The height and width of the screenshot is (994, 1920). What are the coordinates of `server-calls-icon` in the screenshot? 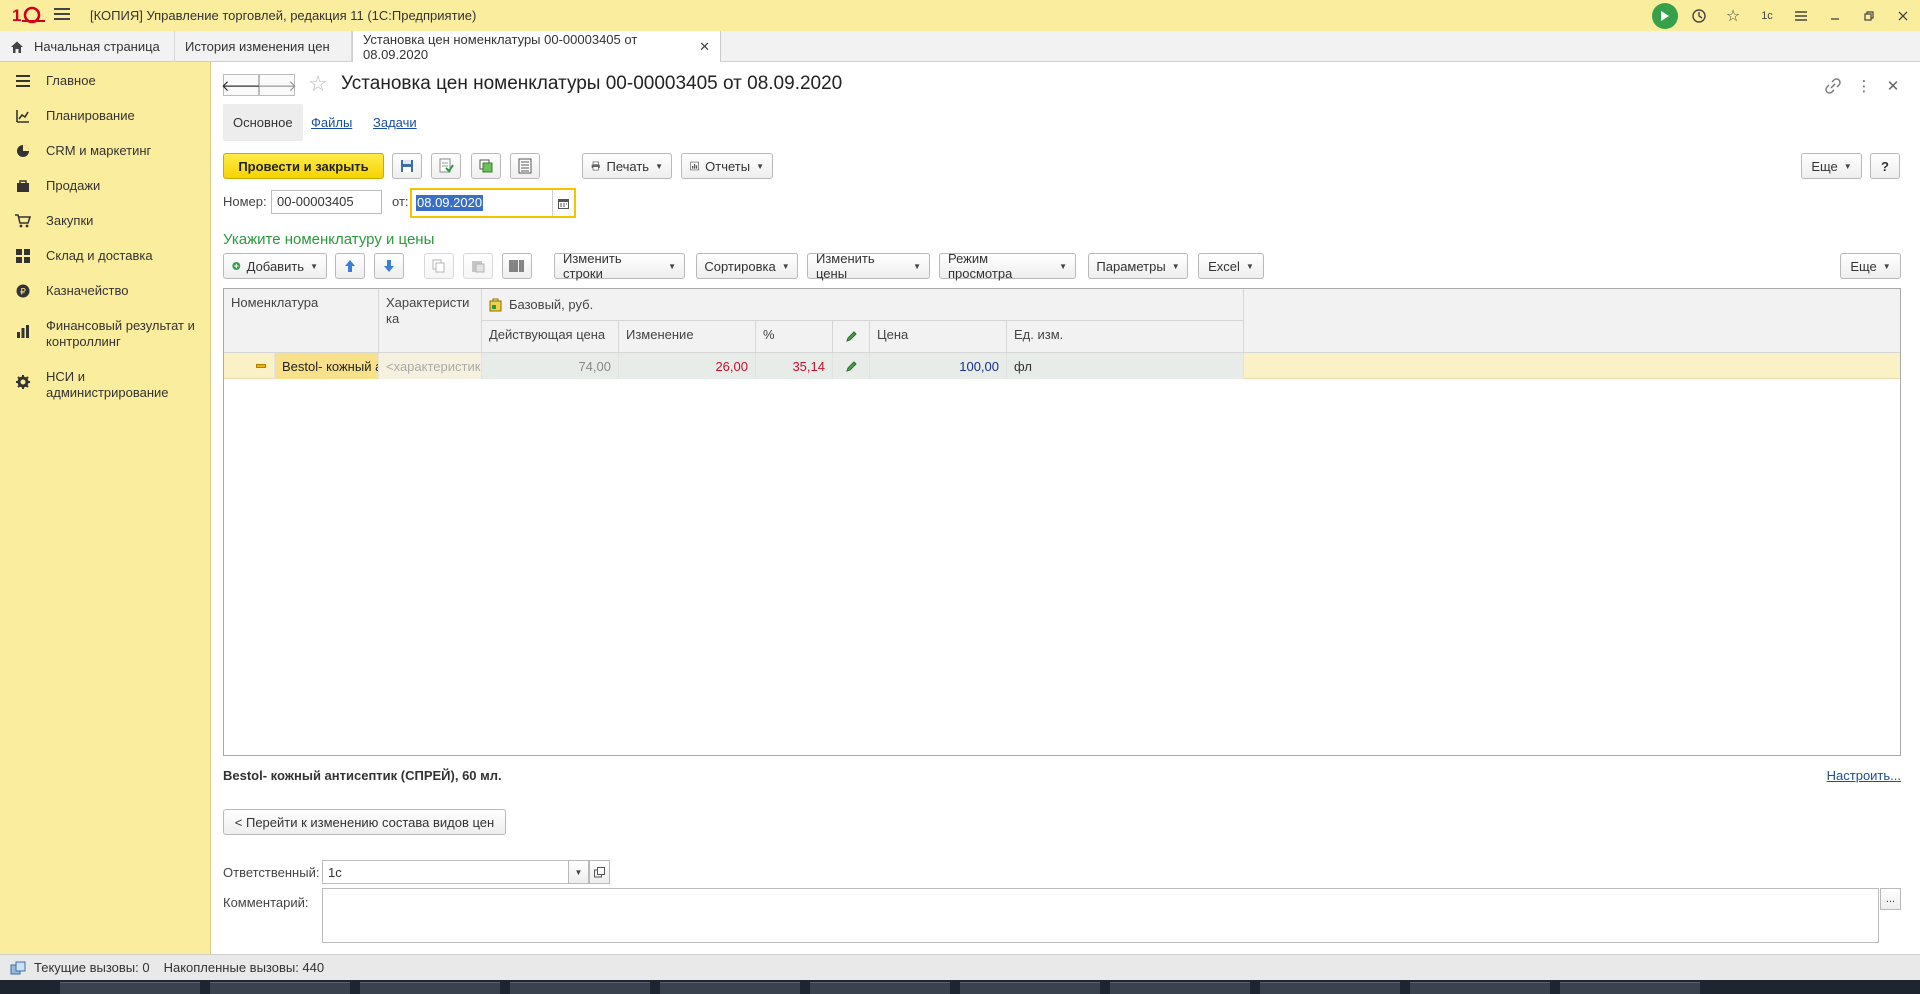 It's located at (18, 968).